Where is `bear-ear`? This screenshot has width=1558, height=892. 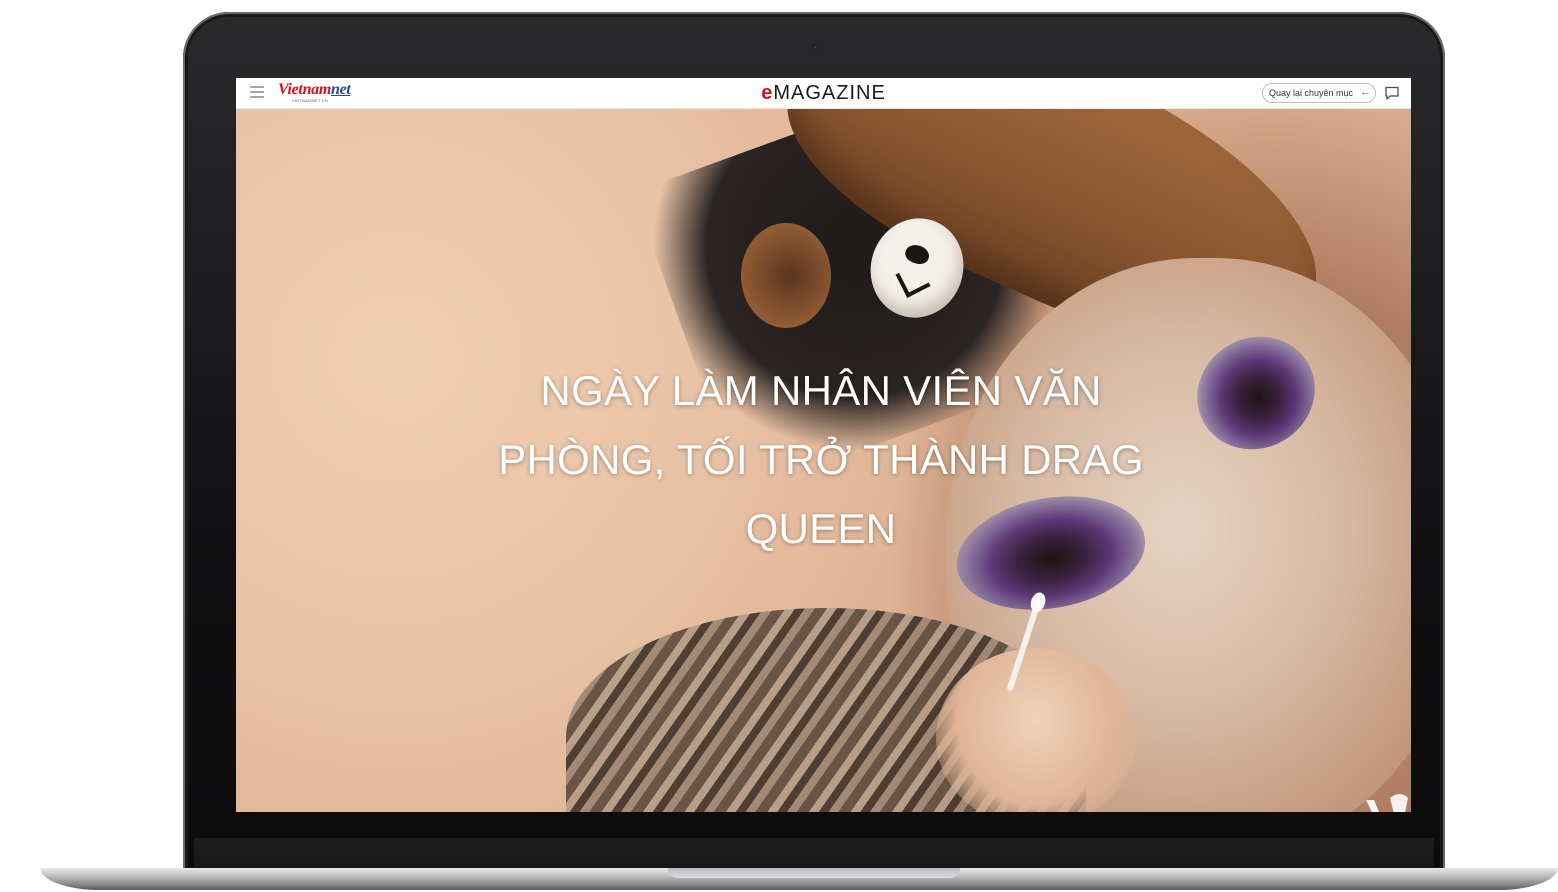 bear-ear is located at coordinates (786, 275).